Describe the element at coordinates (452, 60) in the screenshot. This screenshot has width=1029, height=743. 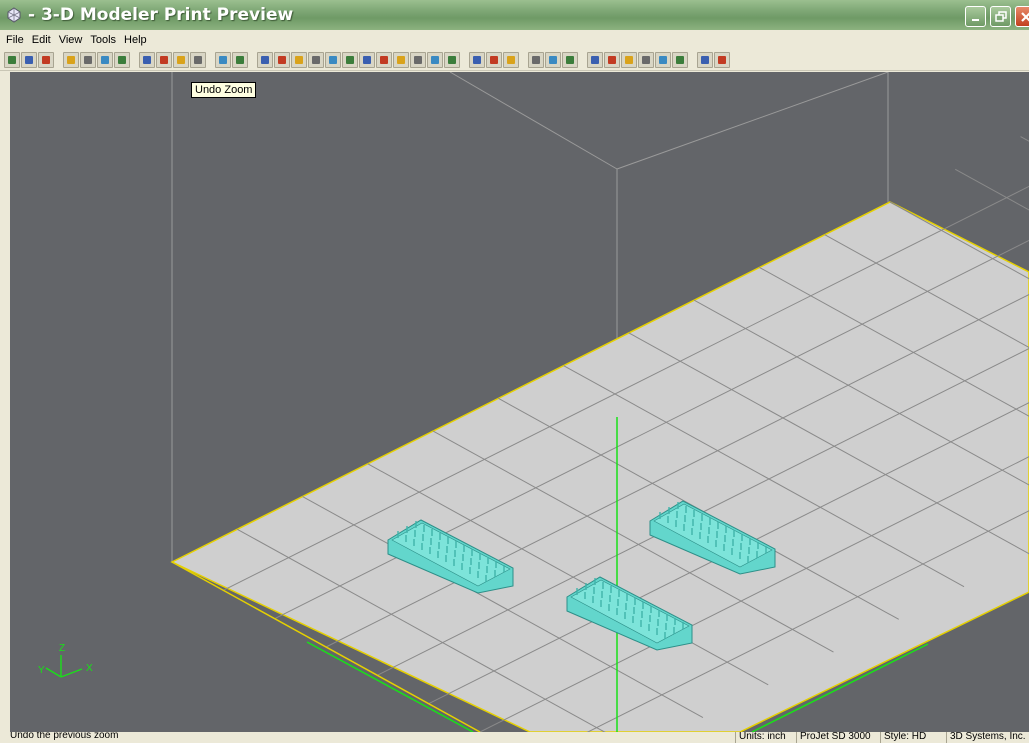
I see `fit-icon` at that location.